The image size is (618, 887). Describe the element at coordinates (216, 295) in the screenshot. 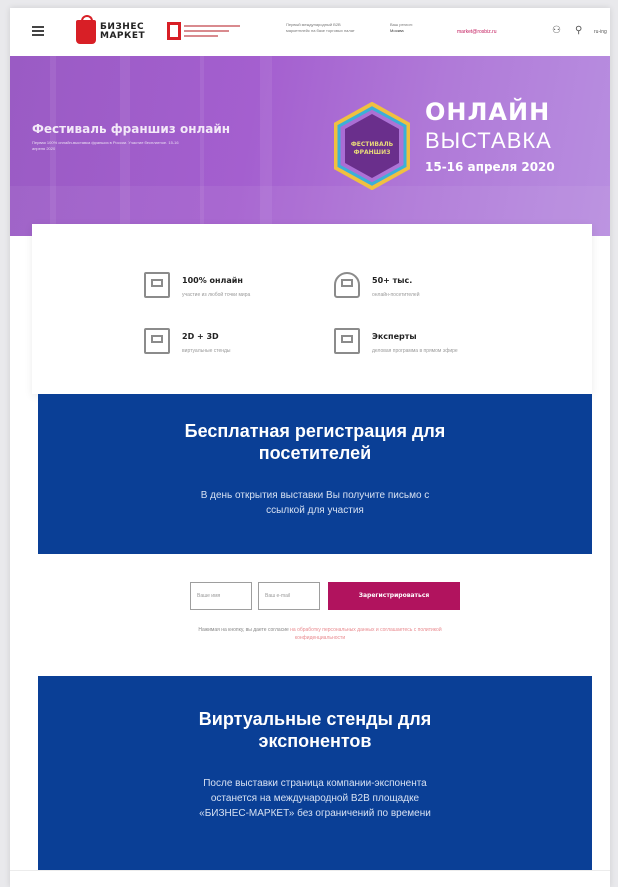

I see `feature-desc: участие из любой точки мира` at that location.